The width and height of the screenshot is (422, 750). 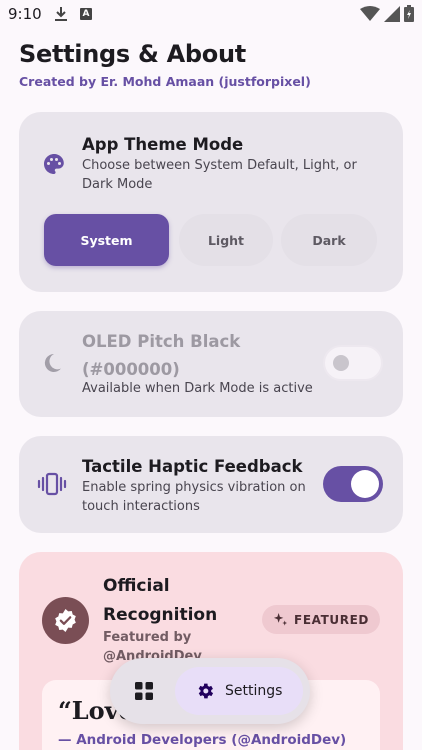 I want to click on theme-option-light: Light, so click(x=226, y=240).